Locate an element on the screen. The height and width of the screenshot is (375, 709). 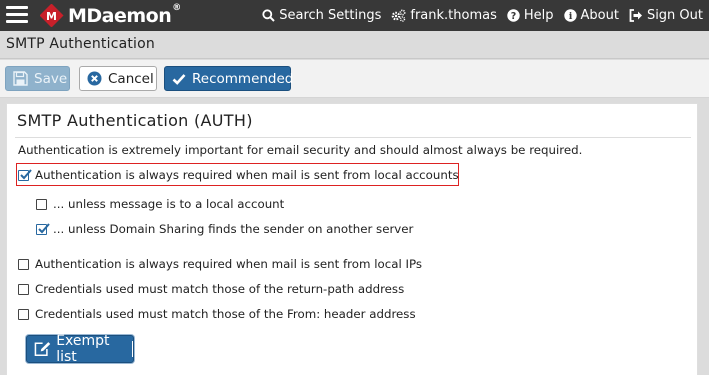
top-bar: M MDaemon® Search Settings frank.thomas is located at coordinates (354, 15).